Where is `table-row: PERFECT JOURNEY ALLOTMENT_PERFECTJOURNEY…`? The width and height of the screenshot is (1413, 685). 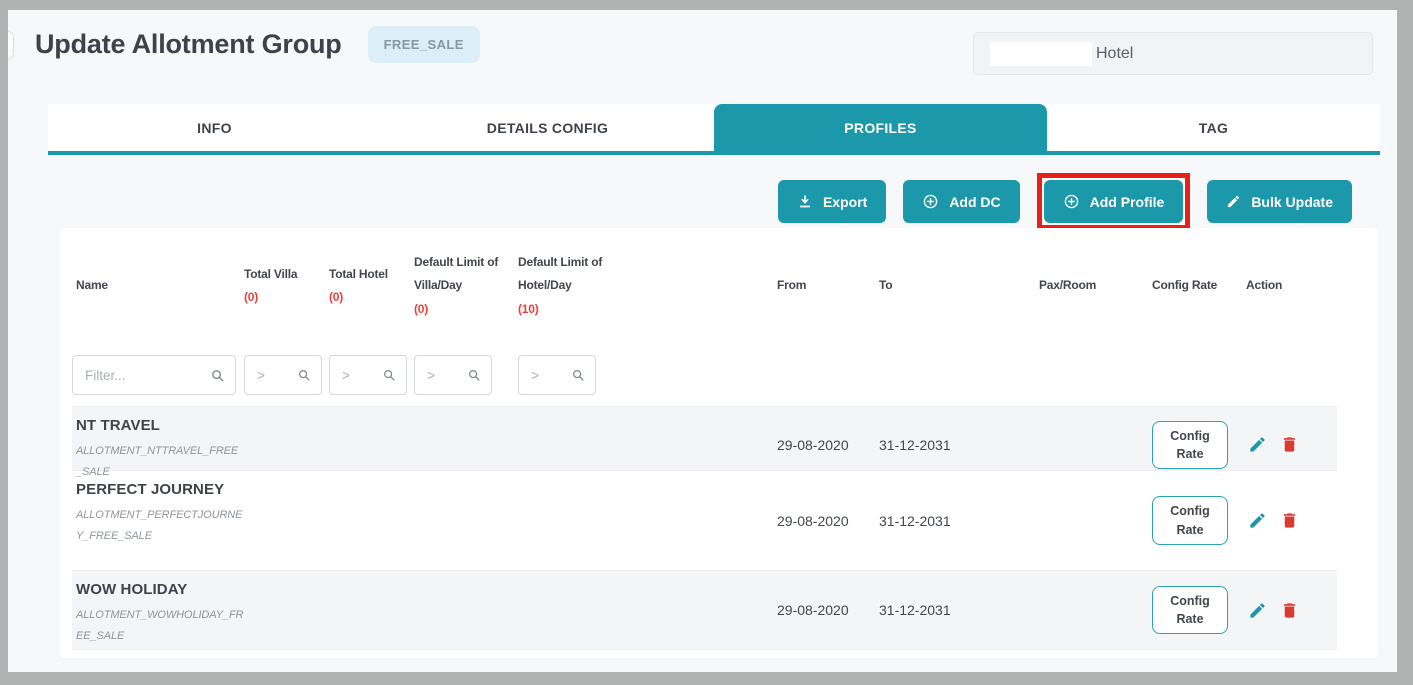
table-row: PERFECT JOURNEY ALLOTMENT_PERFECTJOURNEY… is located at coordinates (704, 520).